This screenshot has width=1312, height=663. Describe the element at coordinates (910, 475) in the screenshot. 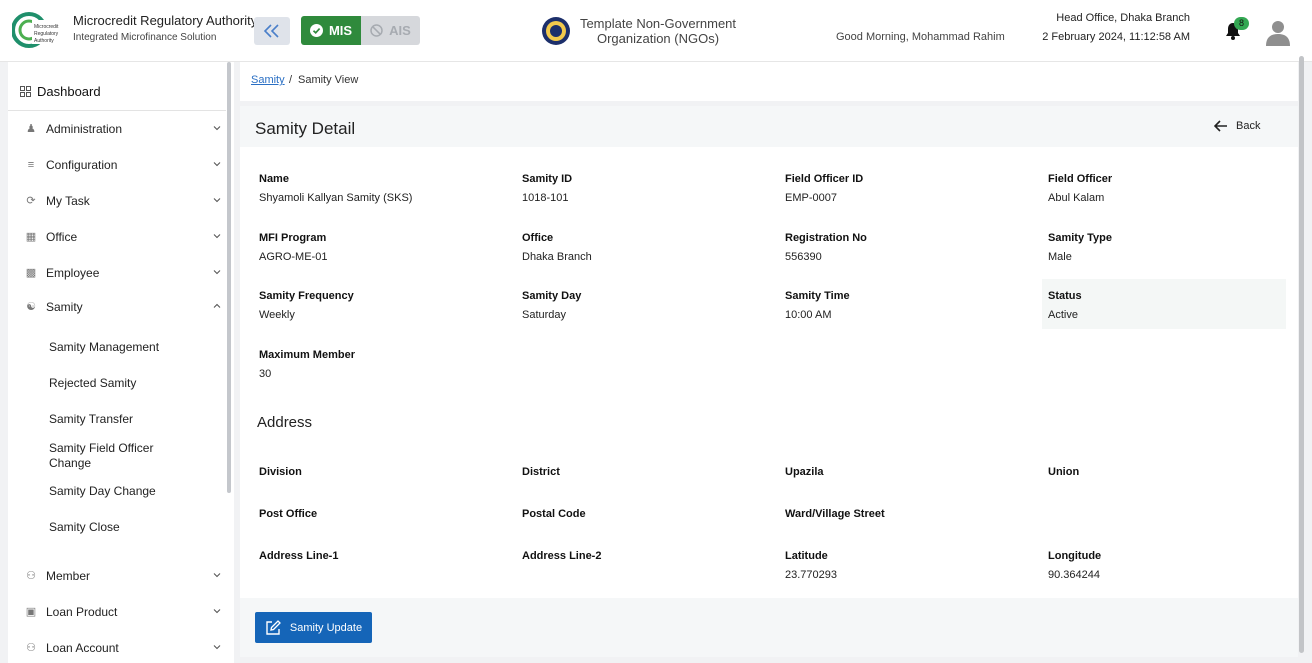

I see `field-upazila: Upazila` at that location.